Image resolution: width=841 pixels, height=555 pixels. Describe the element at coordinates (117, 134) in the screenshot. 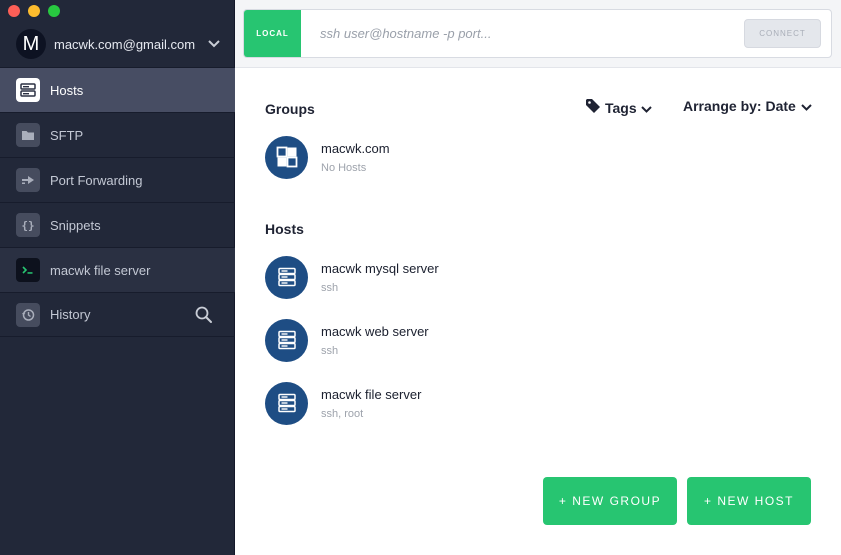

I see `sidebar-item-sftp: SFTP` at that location.